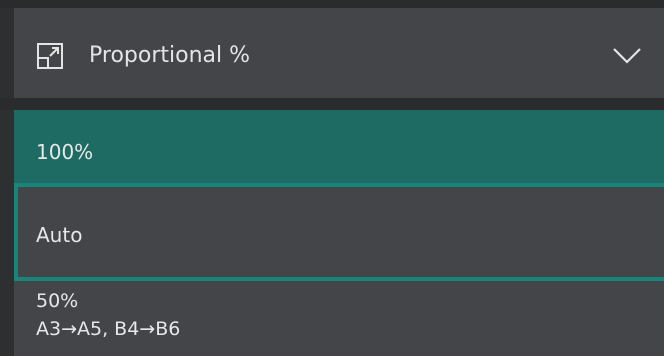  Describe the element at coordinates (50, 56) in the screenshot. I see `resize-icon` at that location.